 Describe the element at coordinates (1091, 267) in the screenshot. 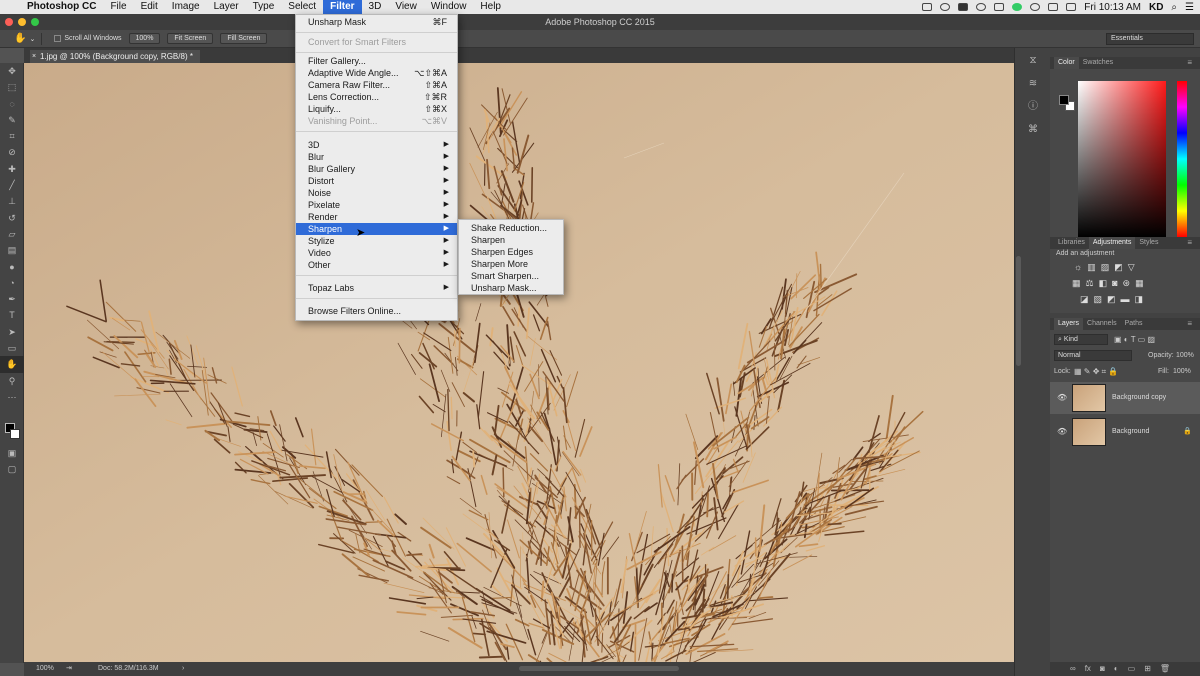

I see `levels-icon: ▥` at that location.